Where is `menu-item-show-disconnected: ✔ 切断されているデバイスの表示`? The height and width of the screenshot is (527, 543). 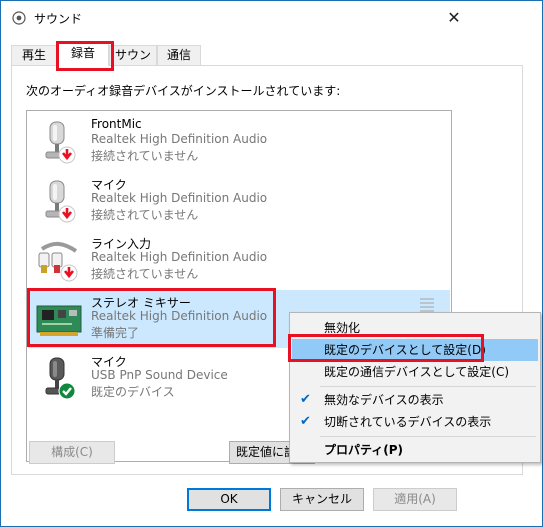 menu-item-show-disconnected: ✔ 切断されているデバイスの表示 is located at coordinates (415, 422).